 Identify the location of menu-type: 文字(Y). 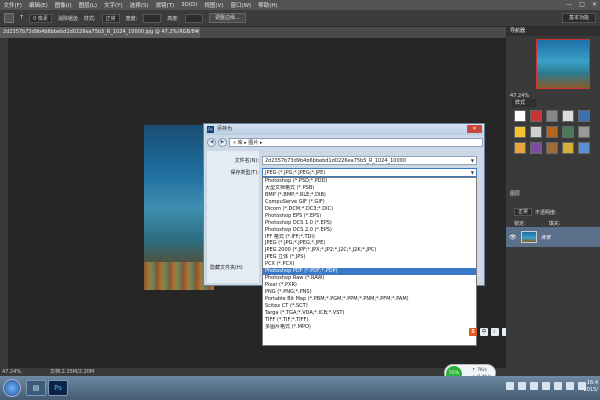
(114, 5).